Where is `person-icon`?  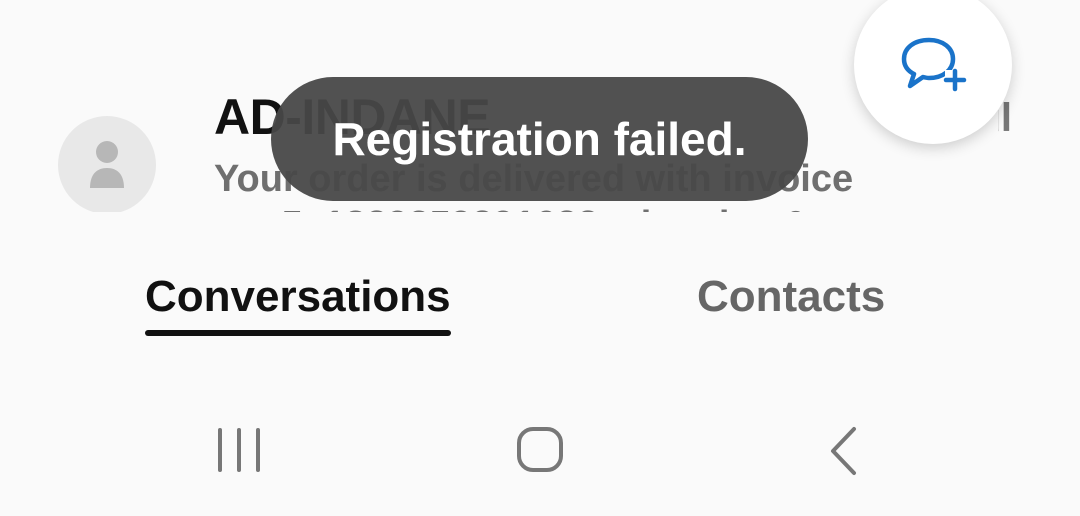
person-icon is located at coordinates (107, 164).